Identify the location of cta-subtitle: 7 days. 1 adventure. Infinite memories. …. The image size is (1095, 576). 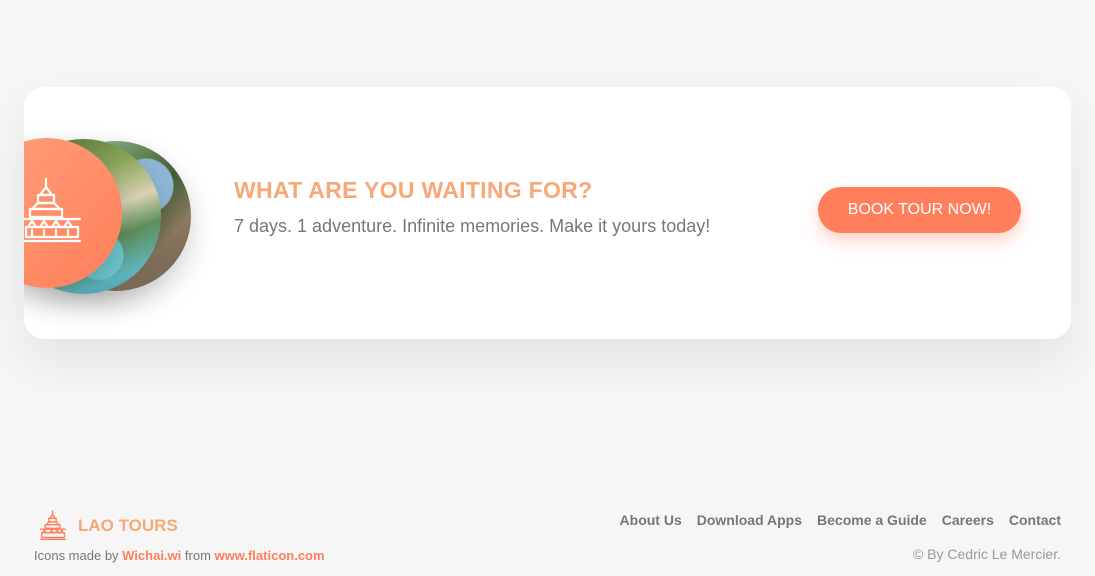
(472, 226).